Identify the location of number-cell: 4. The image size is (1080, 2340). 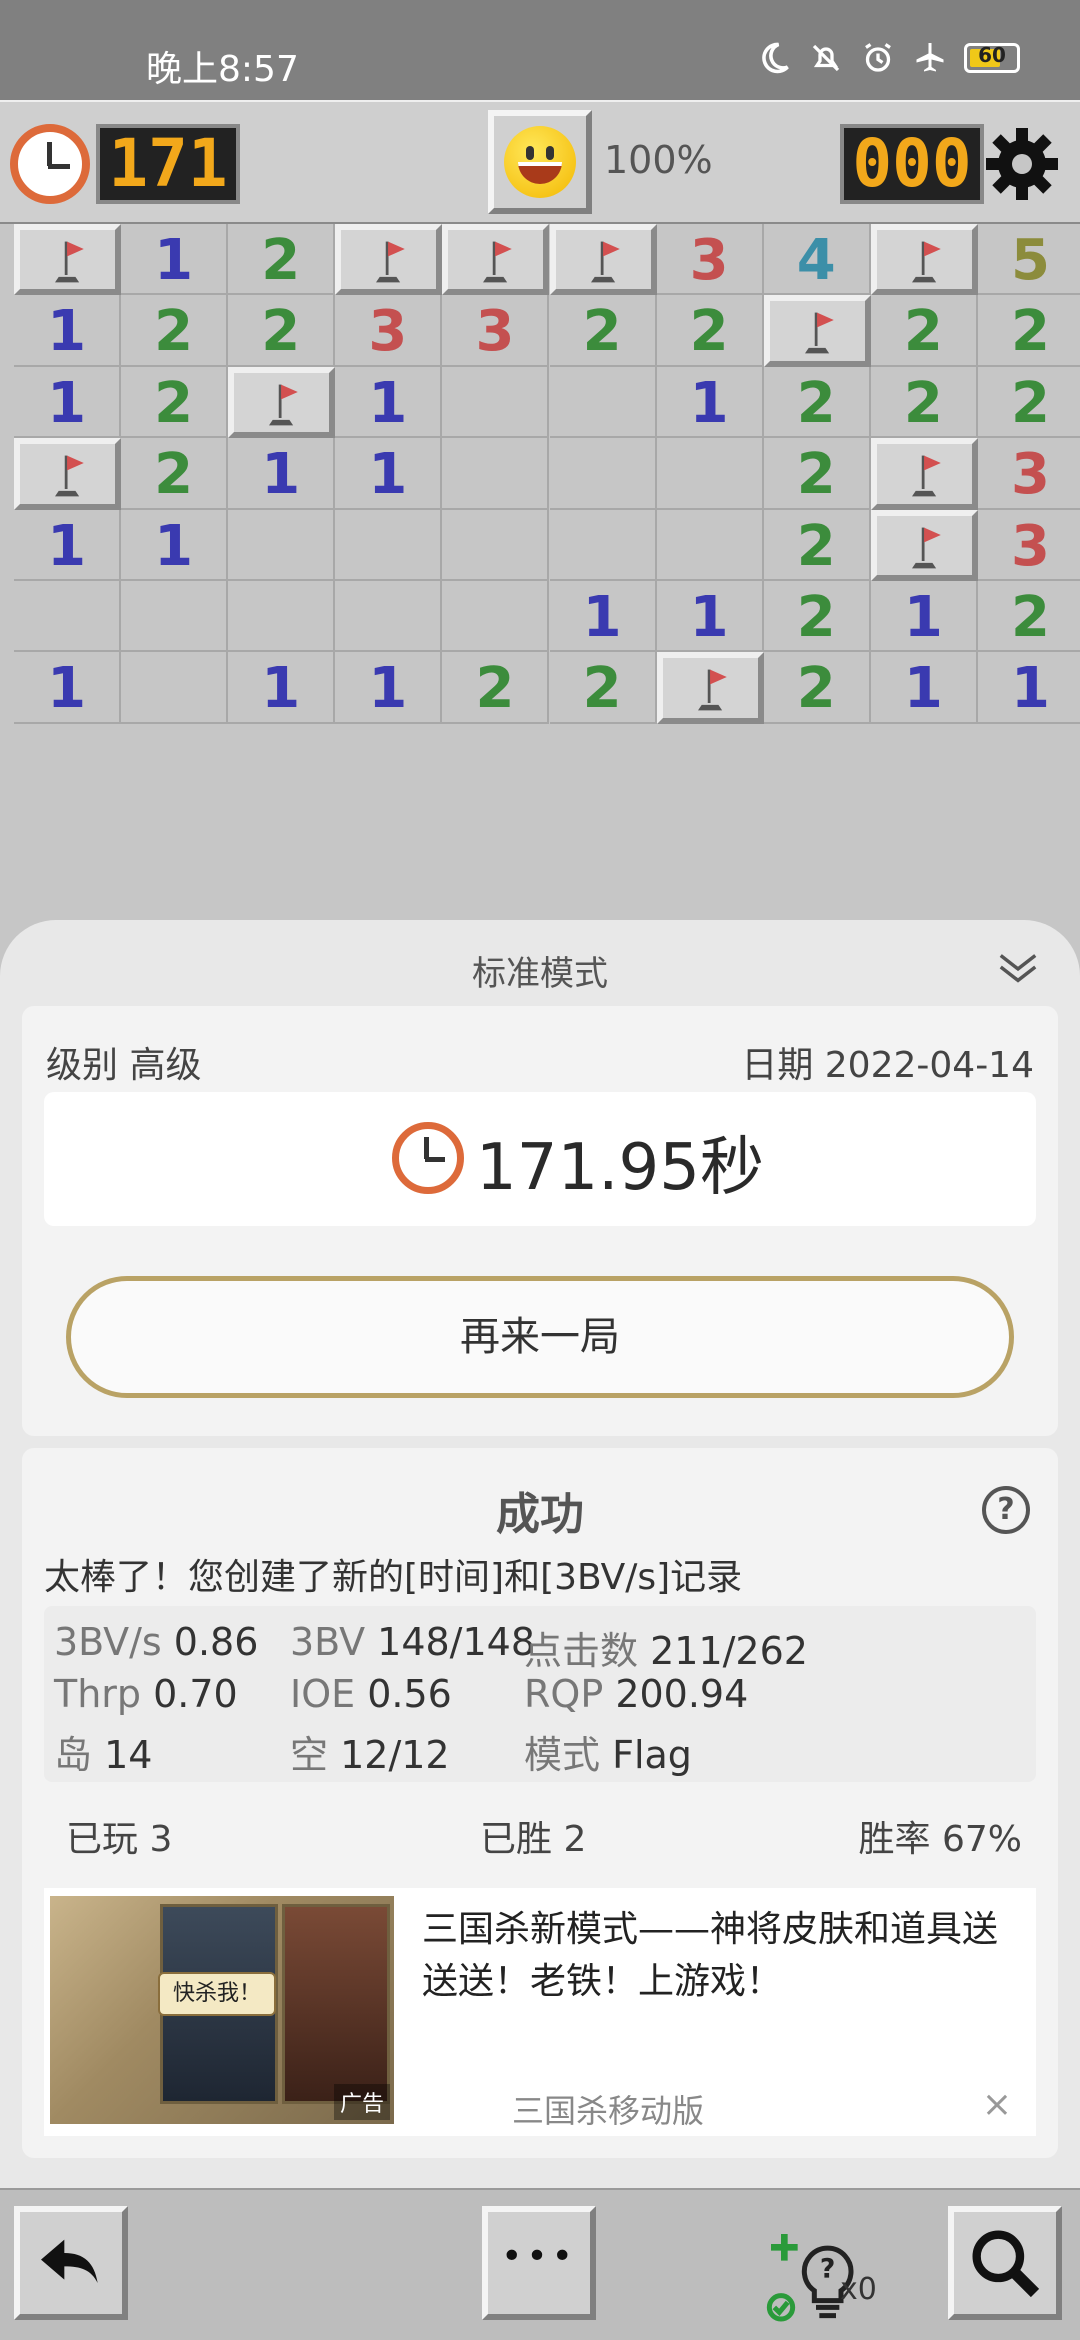
(817, 260).